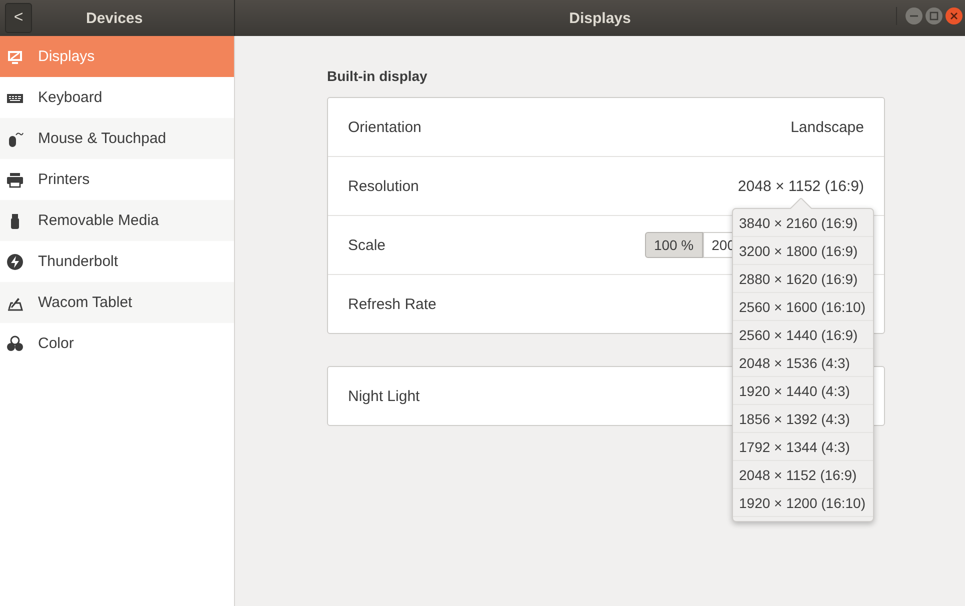 The image size is (965, 606). Describe the element at coordinates (803, 251) in the screenshot. I see `menu-item: 3200 × 1800 (16:9)` at that location.